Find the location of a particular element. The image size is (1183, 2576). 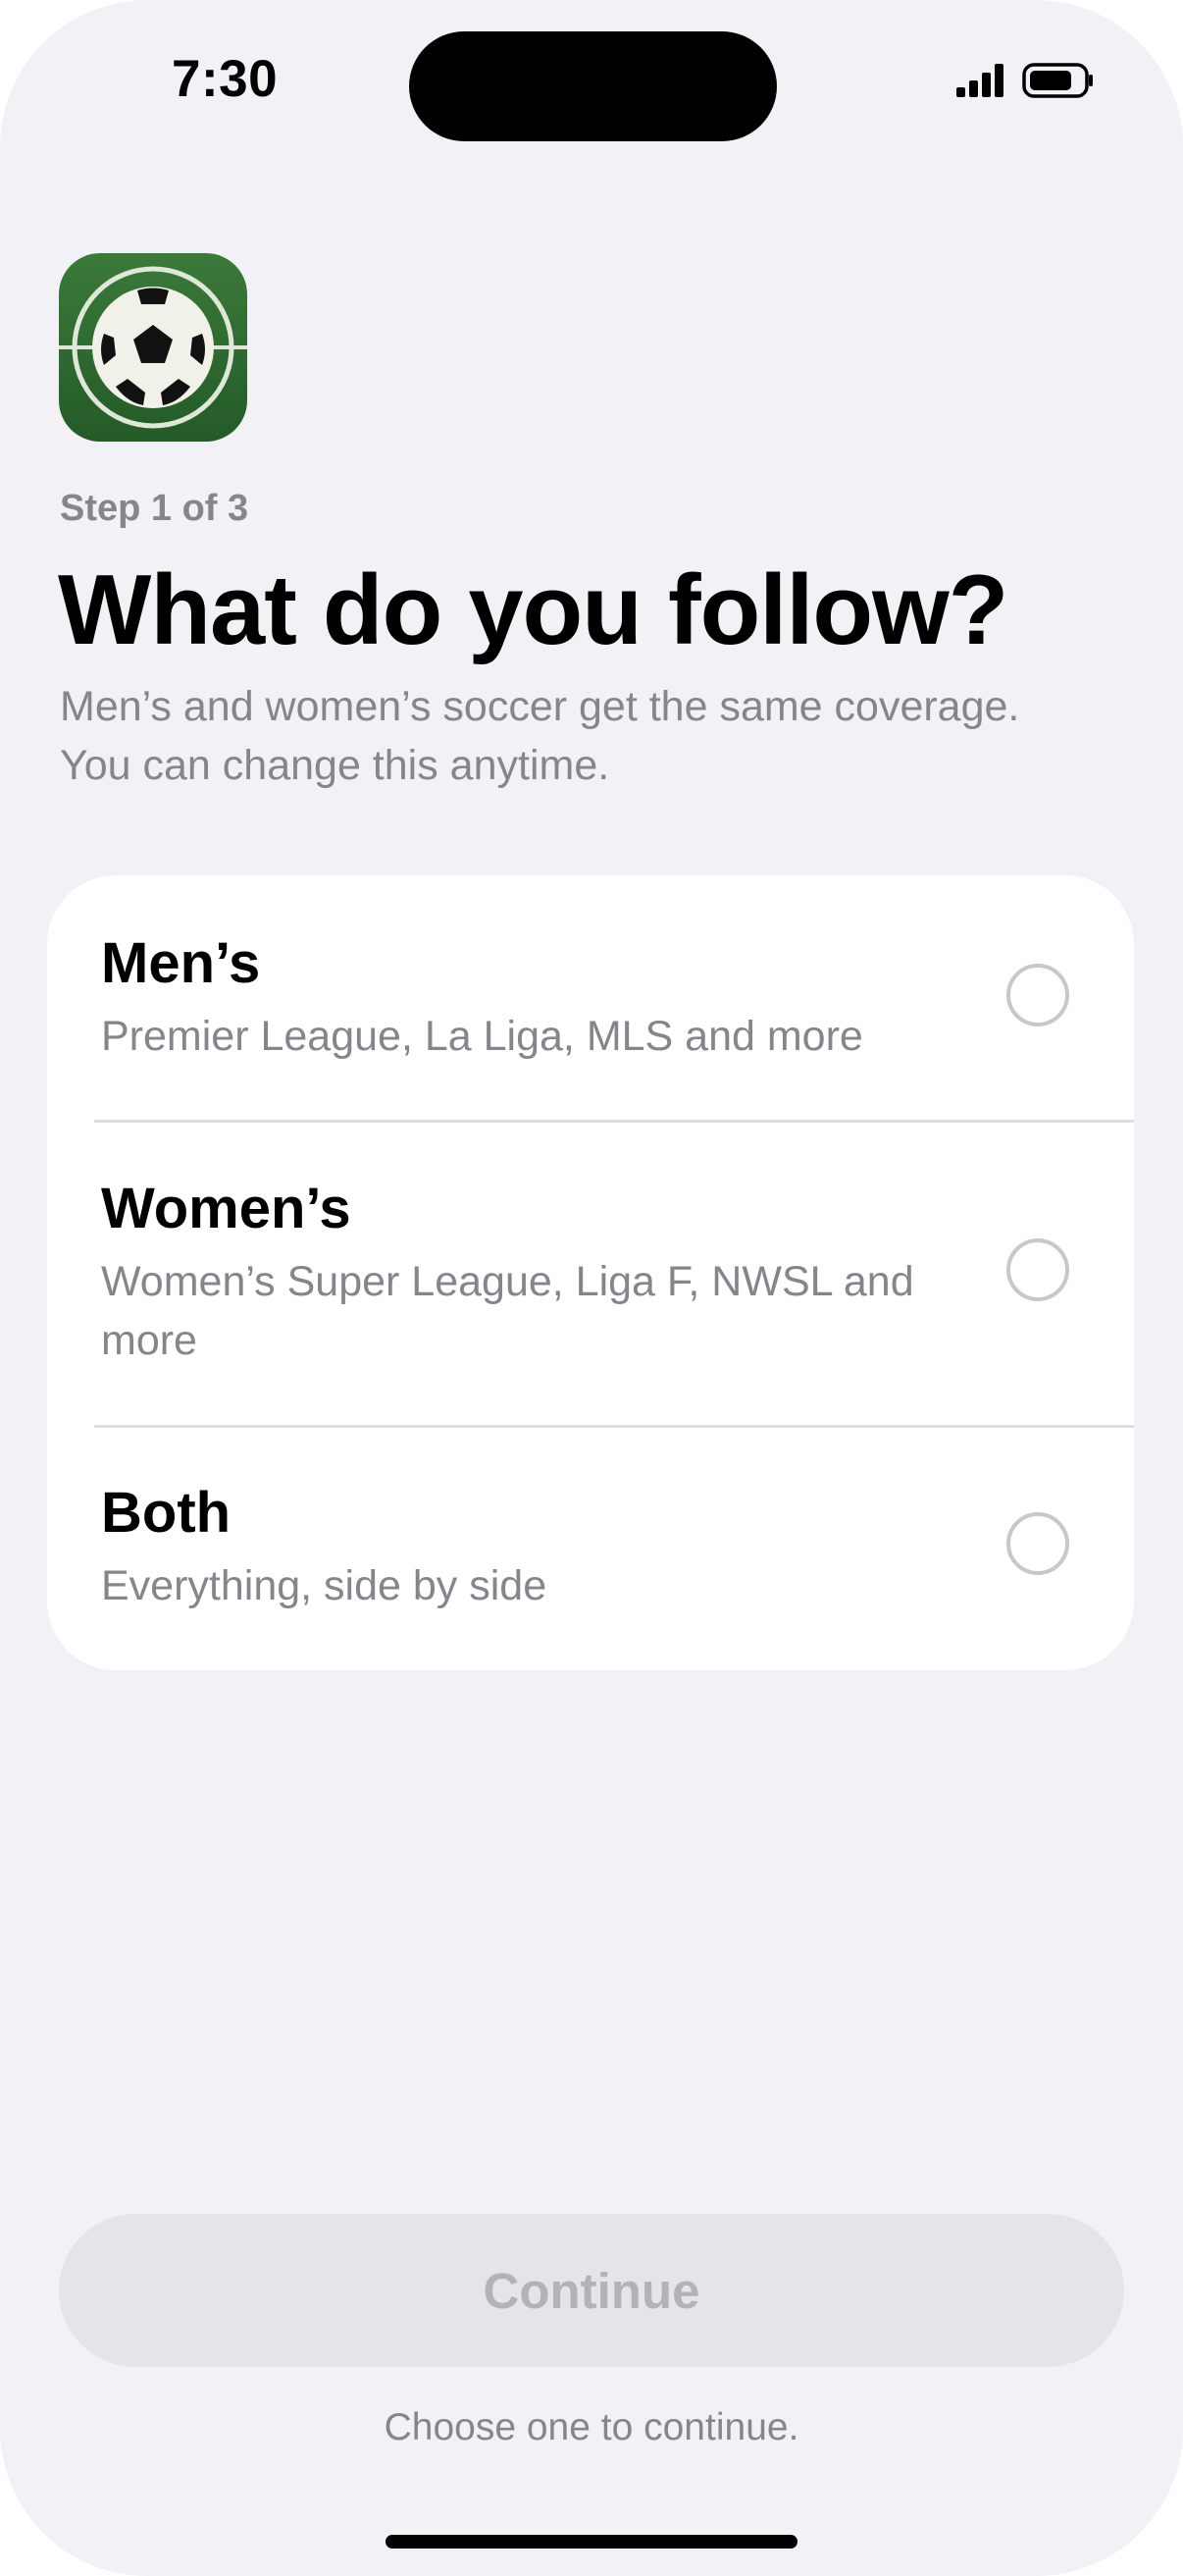

continue-button: Continue is located at coordinates (591, 2290).